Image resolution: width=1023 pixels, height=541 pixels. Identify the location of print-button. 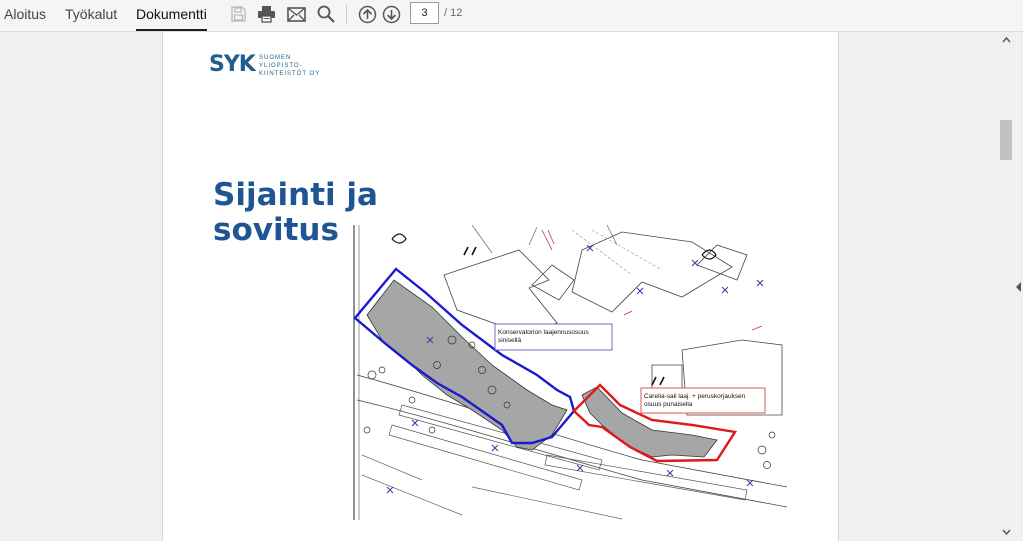
(266, 14).